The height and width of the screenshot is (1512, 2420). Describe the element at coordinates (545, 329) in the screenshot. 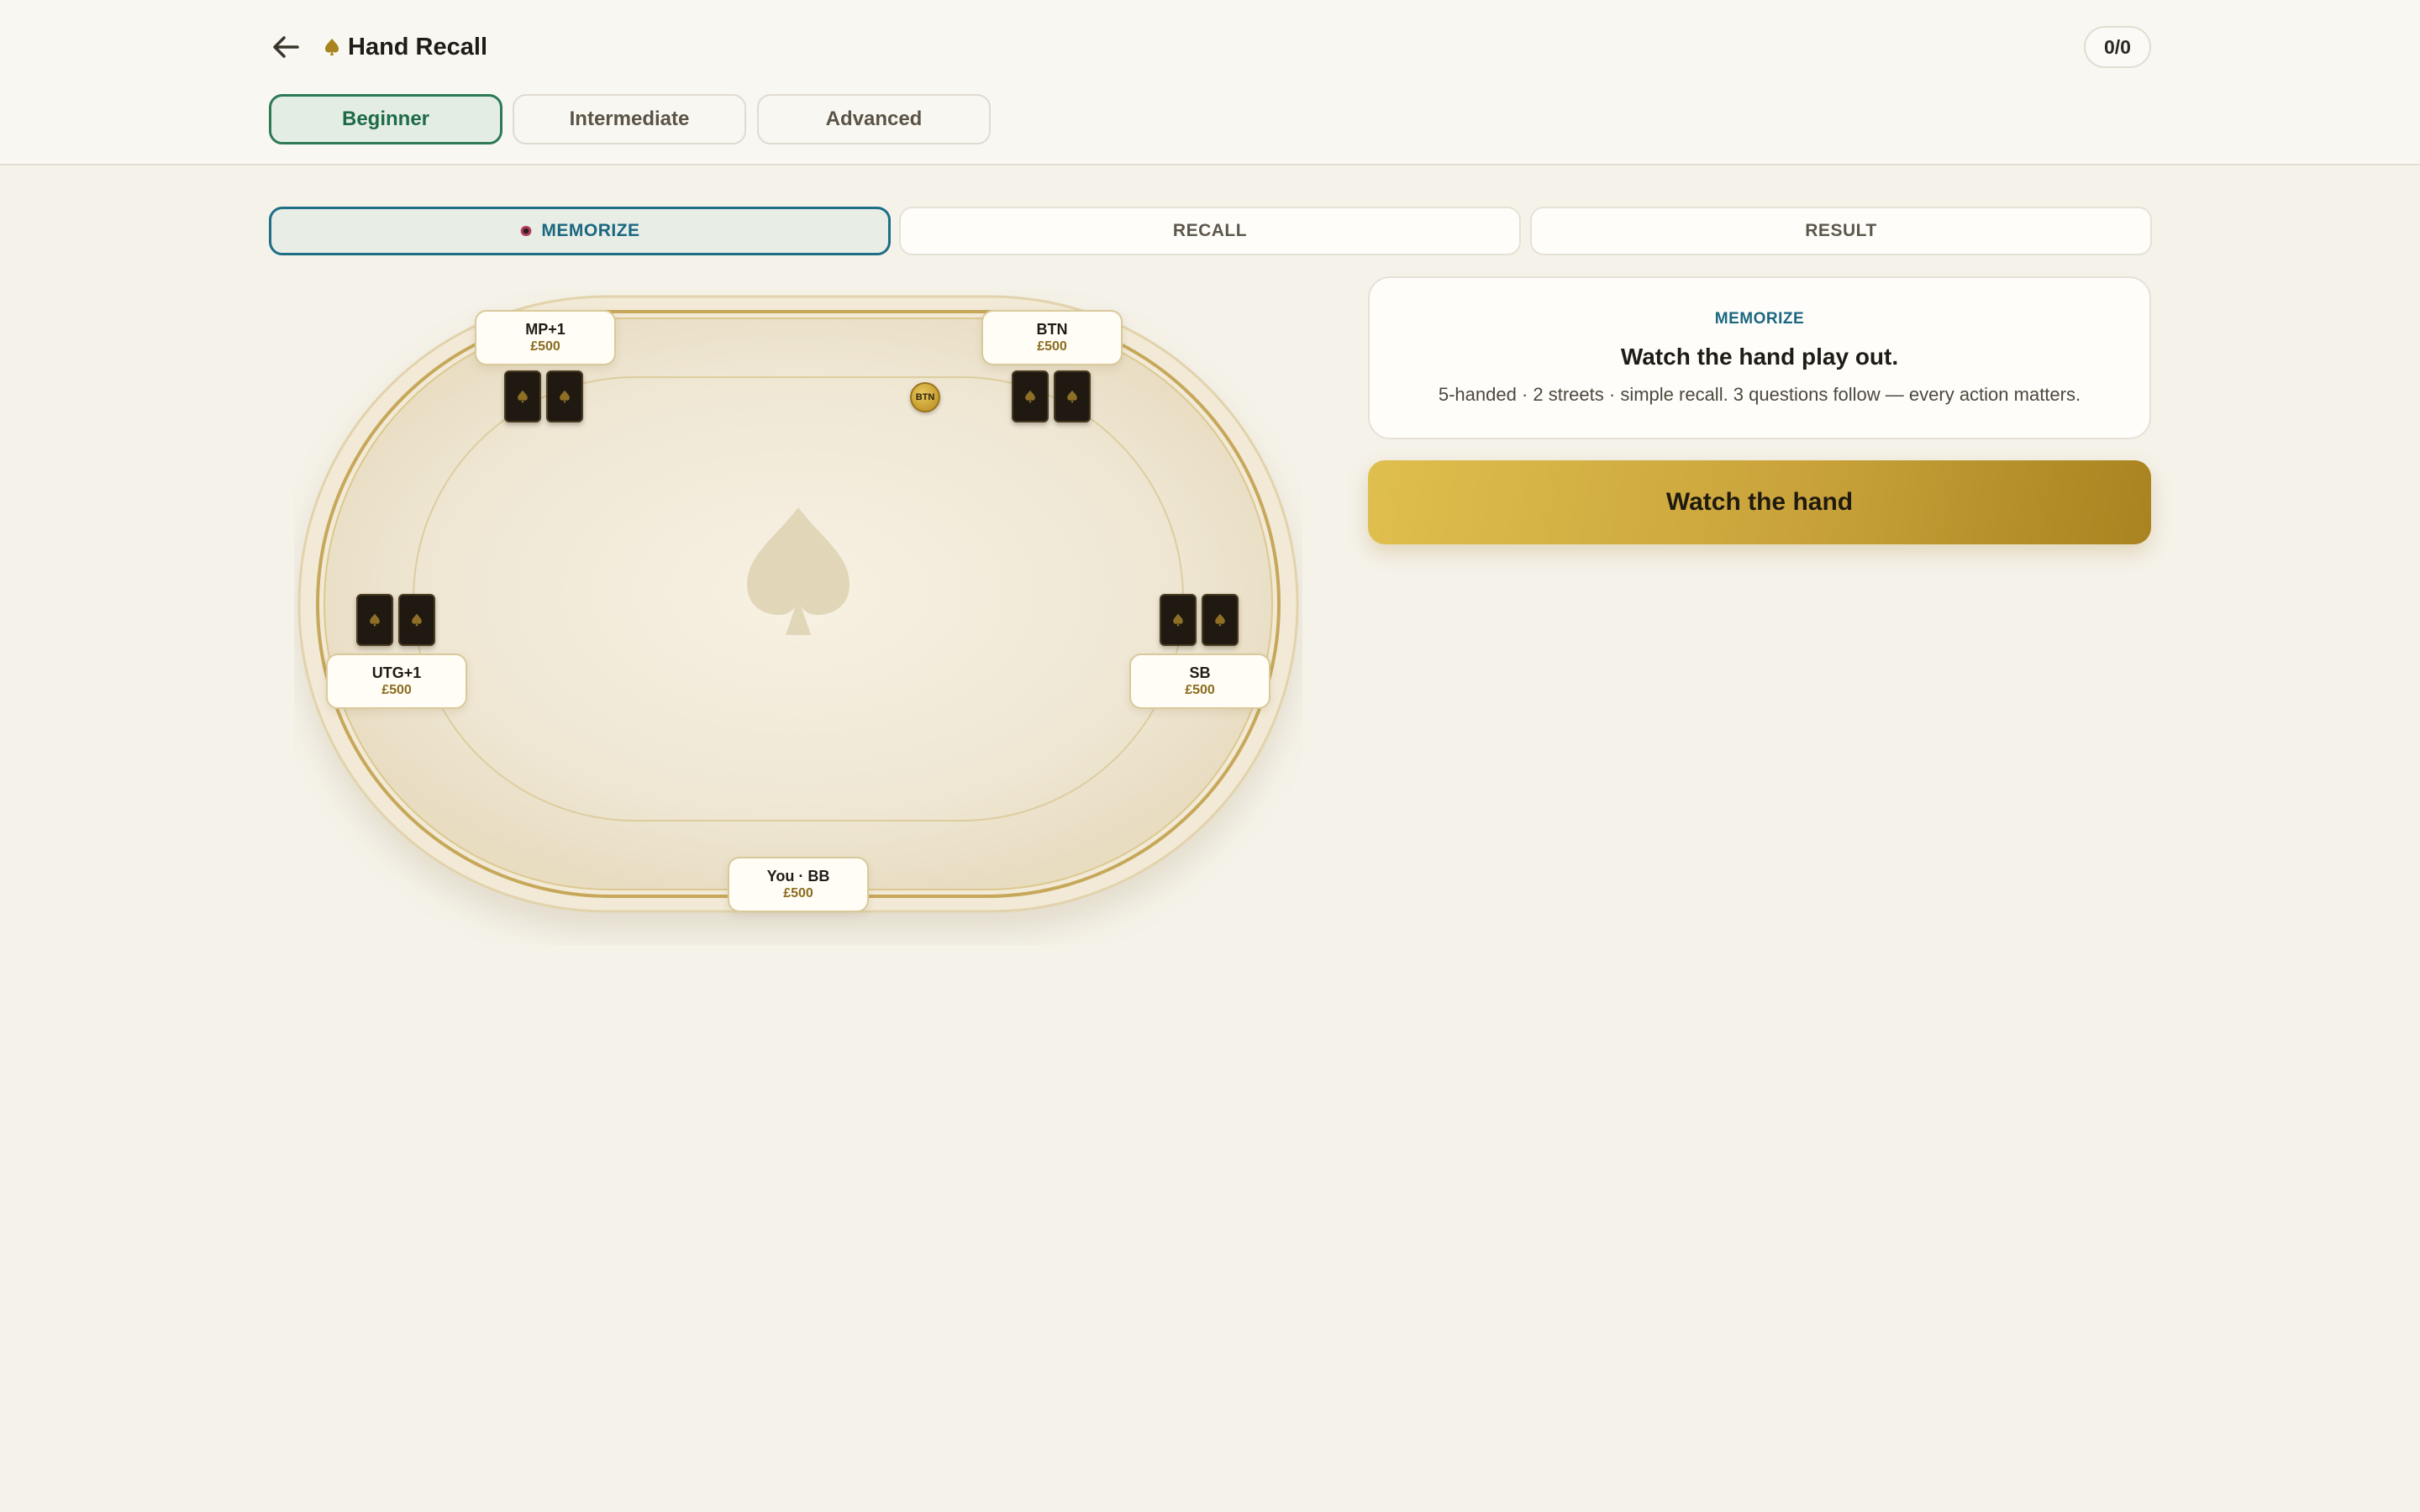

I see `seat-name: MP+1` at that location.